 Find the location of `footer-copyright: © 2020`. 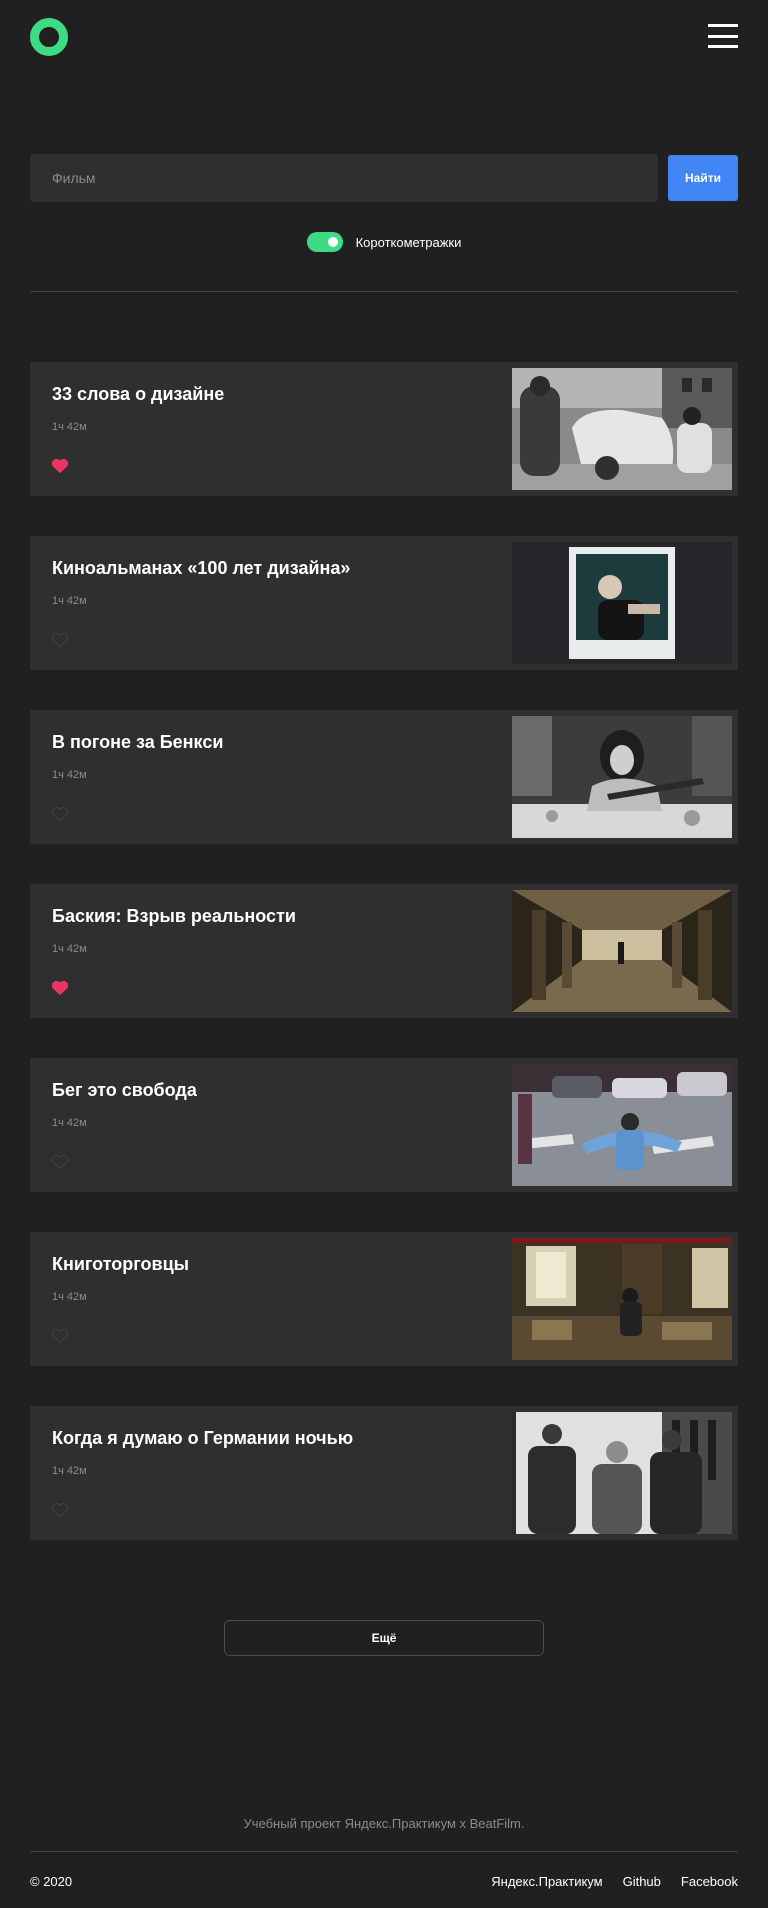

footer-copyright: © 2020 is located at coordinates (51, 1881).